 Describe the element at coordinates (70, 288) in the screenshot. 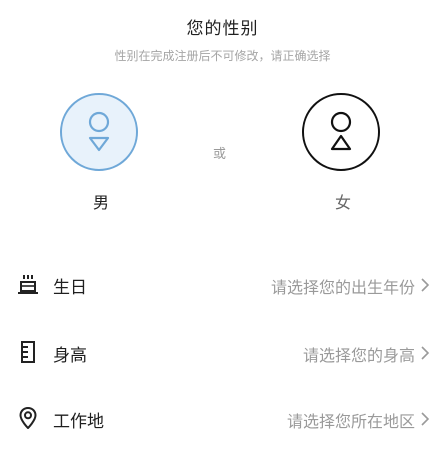

I see `birthday-label: 生日` at that location.